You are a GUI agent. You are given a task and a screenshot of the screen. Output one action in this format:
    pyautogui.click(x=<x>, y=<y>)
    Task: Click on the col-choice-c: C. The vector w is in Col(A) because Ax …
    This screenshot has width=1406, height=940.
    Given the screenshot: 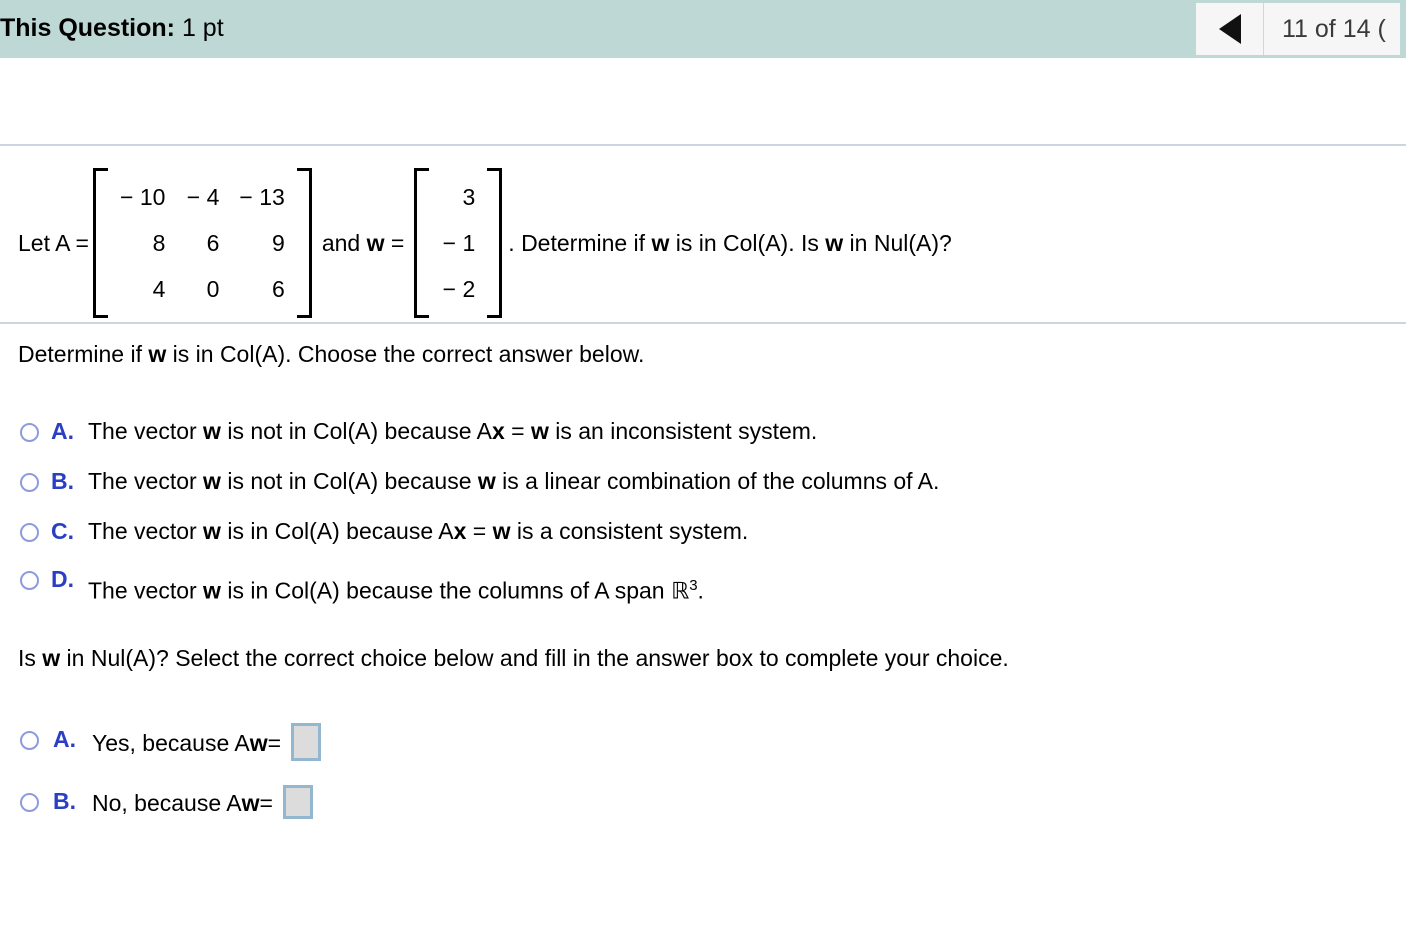 What is the action you would take?
    pyautogui.click(x=384, y=531)
    